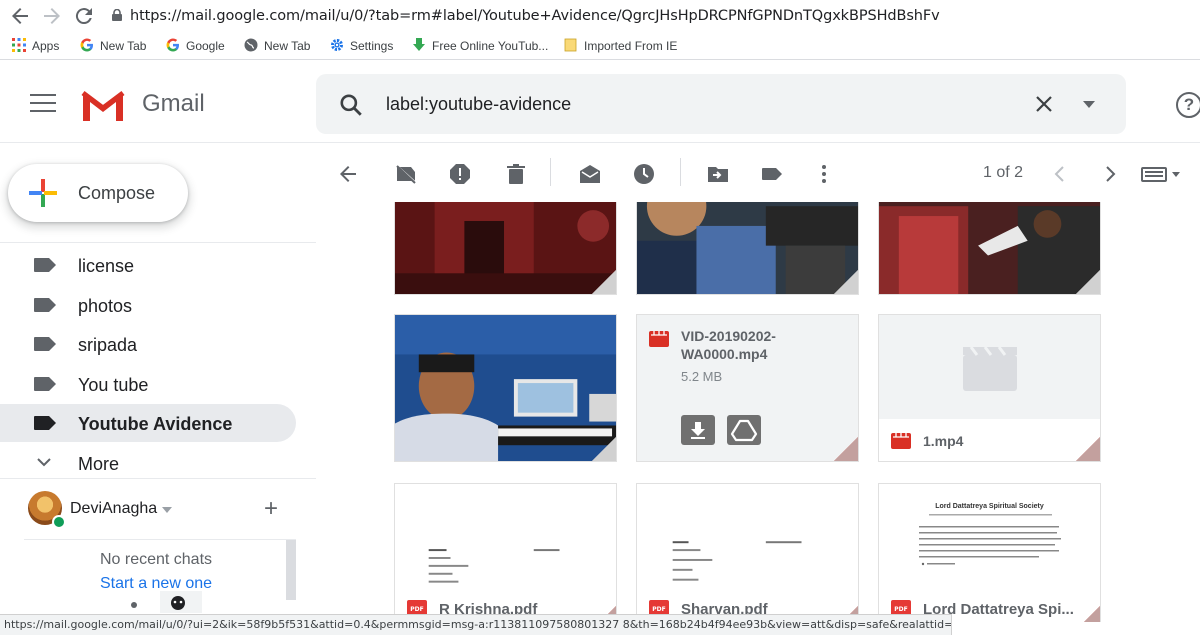 Image resolution: width=1200 pixels, height=638 pixels. Describe the element at coordinates (117, 193) in the screenshot. I see `compose-label: Compose` at that location.